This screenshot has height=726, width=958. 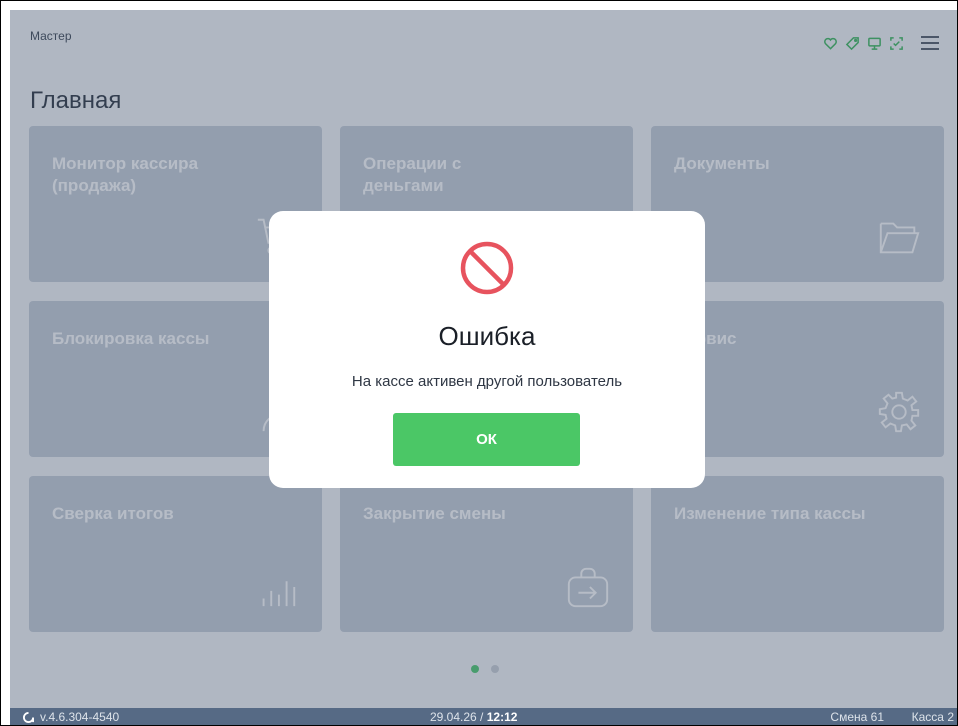 I want to click on date-time: 29.04.26 / 12:12, so click(x=473, y=717).